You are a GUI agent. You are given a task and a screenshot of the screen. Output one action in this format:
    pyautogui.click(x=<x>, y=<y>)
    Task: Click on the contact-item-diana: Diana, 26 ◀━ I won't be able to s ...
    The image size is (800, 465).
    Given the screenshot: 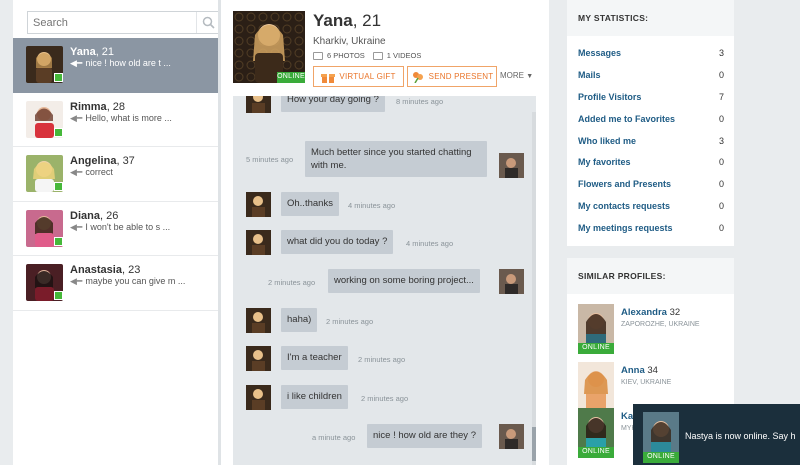 What is the action you would take?
    pyautogui.click(x=117, y=229)
    